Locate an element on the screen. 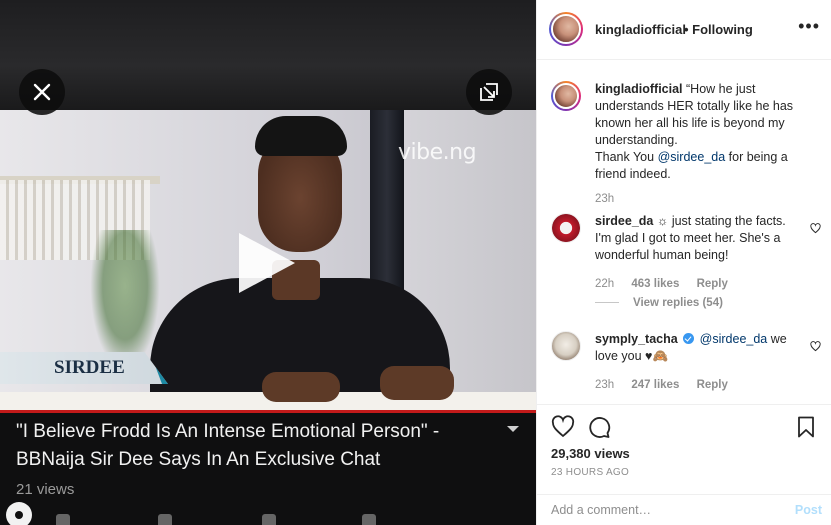  emoji-icon: ☼ is located at coordinates (662, 221).